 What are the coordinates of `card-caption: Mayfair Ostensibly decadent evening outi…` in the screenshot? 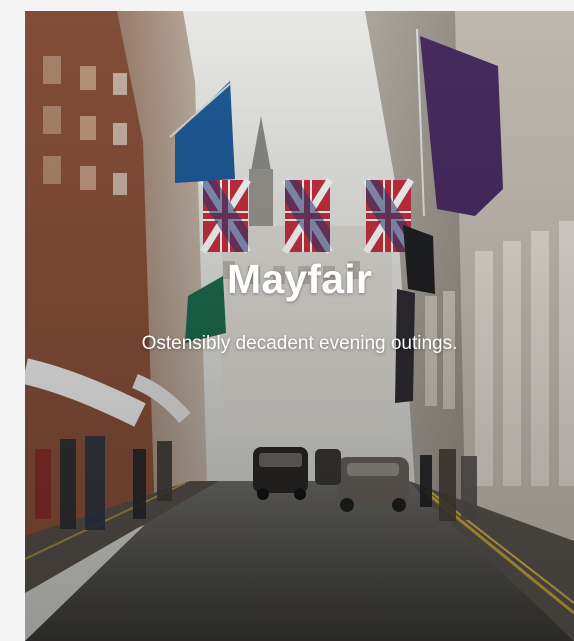 It's located at (299, 306).